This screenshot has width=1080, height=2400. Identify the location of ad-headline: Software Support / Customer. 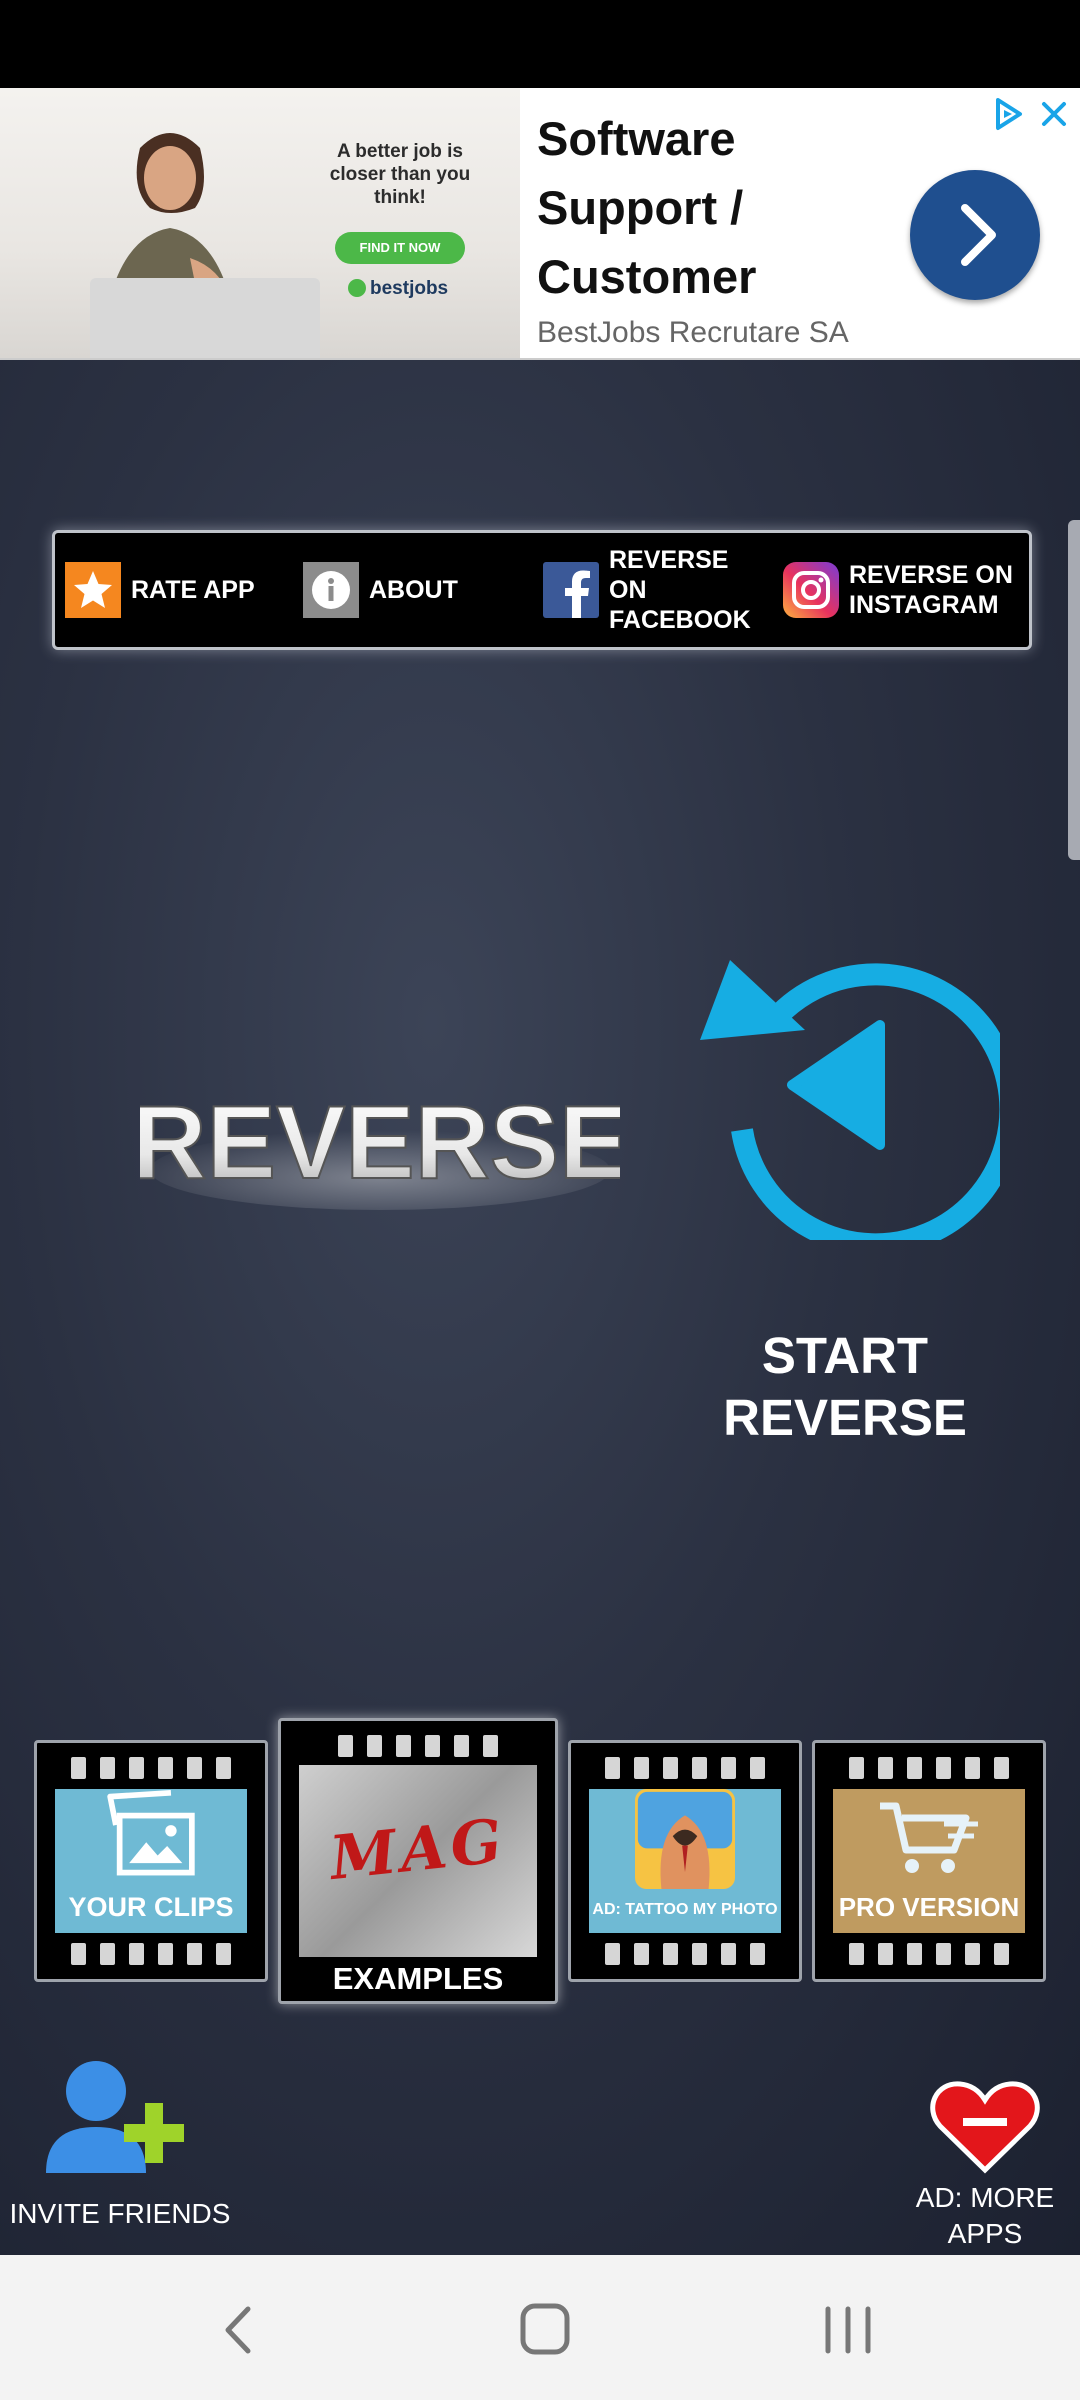
(717, 207).